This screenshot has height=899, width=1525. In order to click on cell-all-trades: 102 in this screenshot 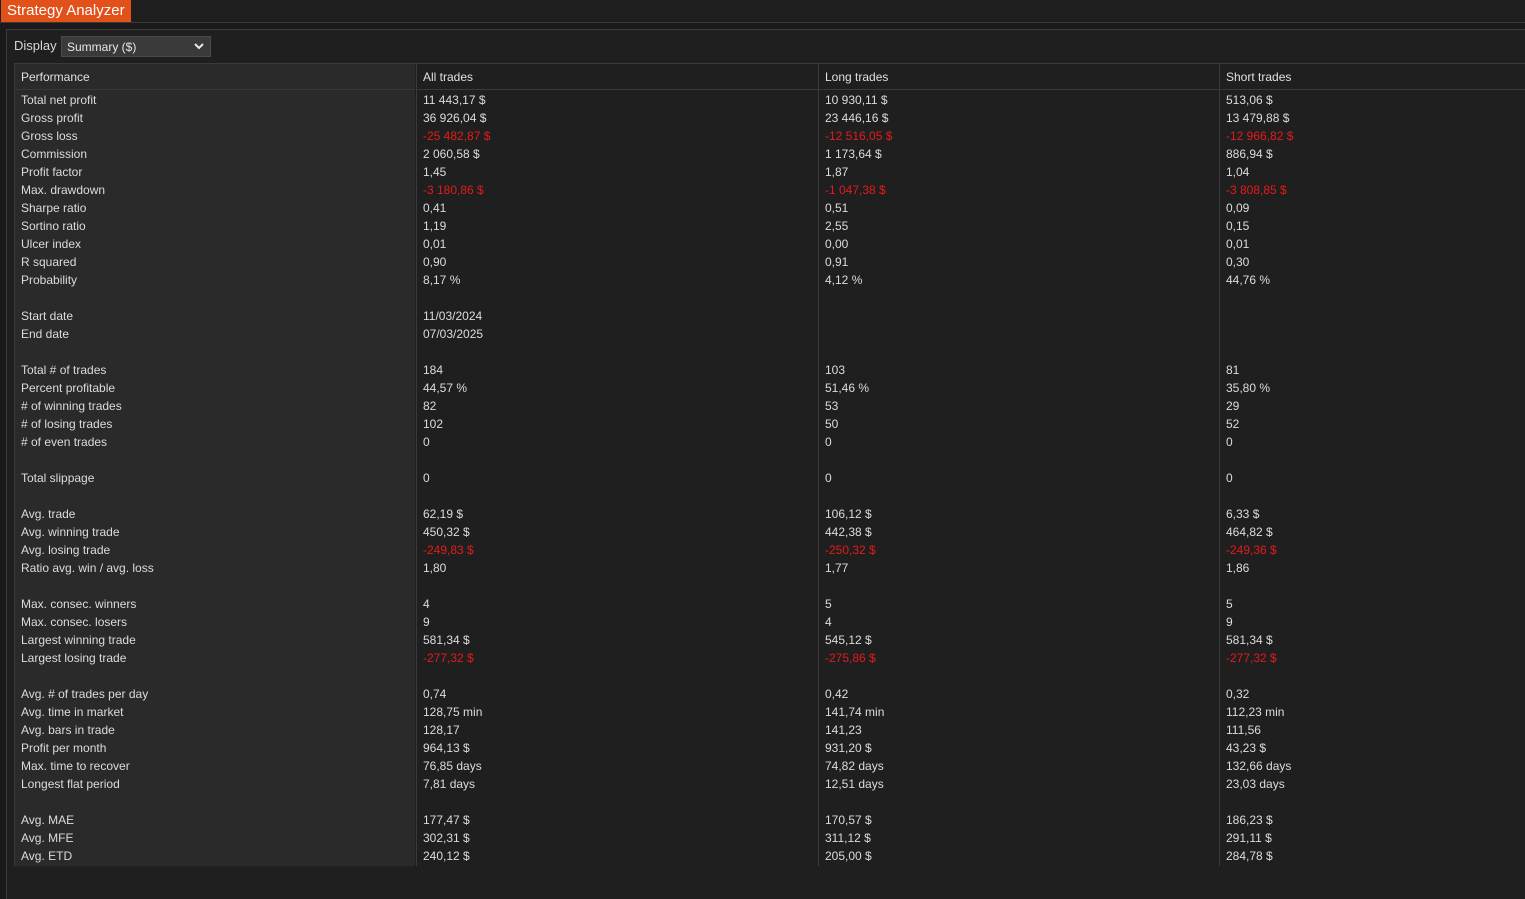, I will do `click(433, 424)`.